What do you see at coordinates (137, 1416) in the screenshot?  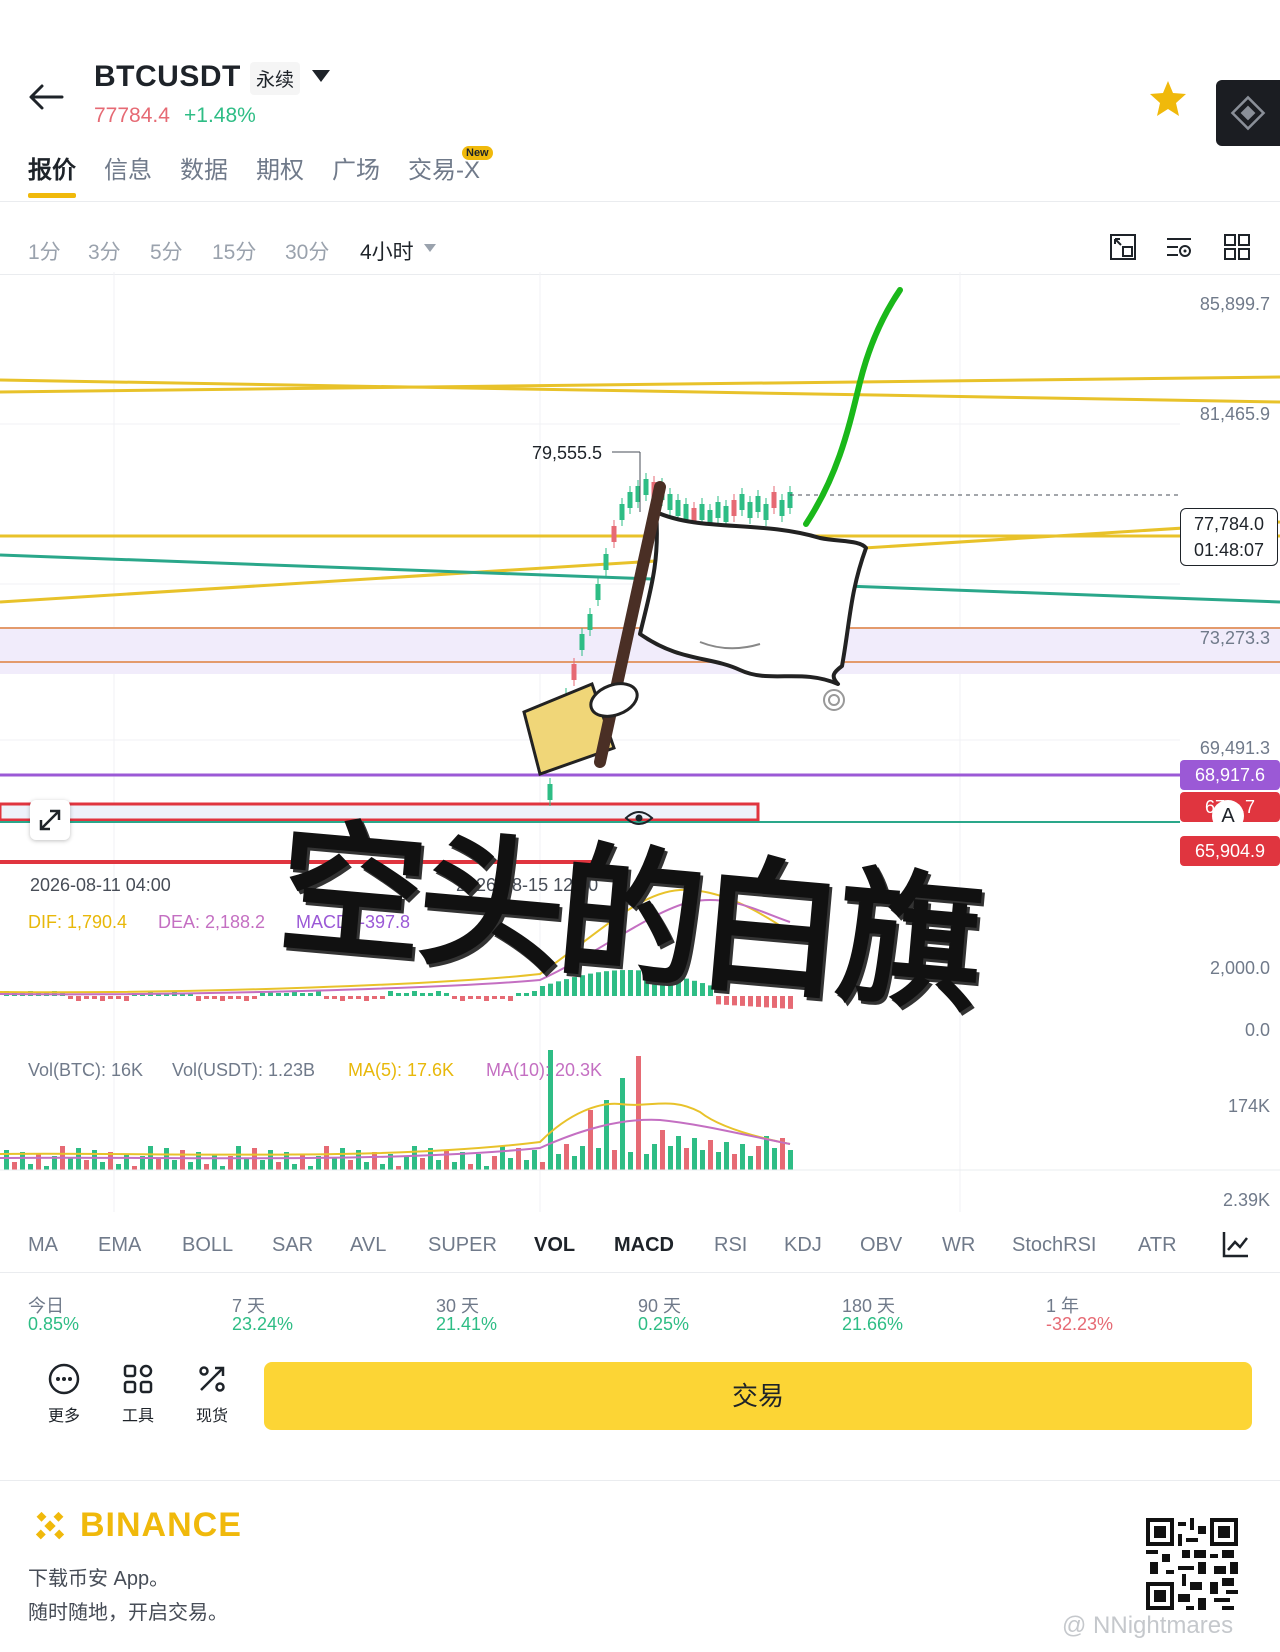 I see `tools-label: 工具` at bounding box center [137, 1416].